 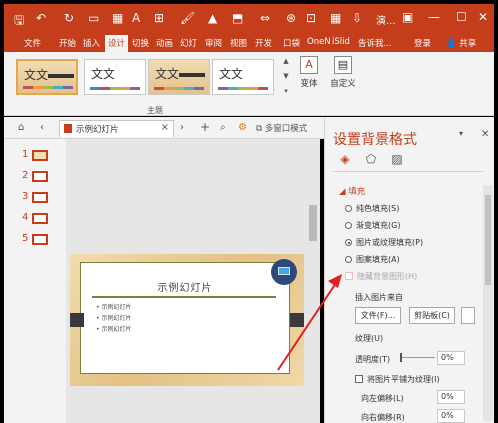 I want to click on gallery-more-icon: ▾, so click(x=286, y=93).